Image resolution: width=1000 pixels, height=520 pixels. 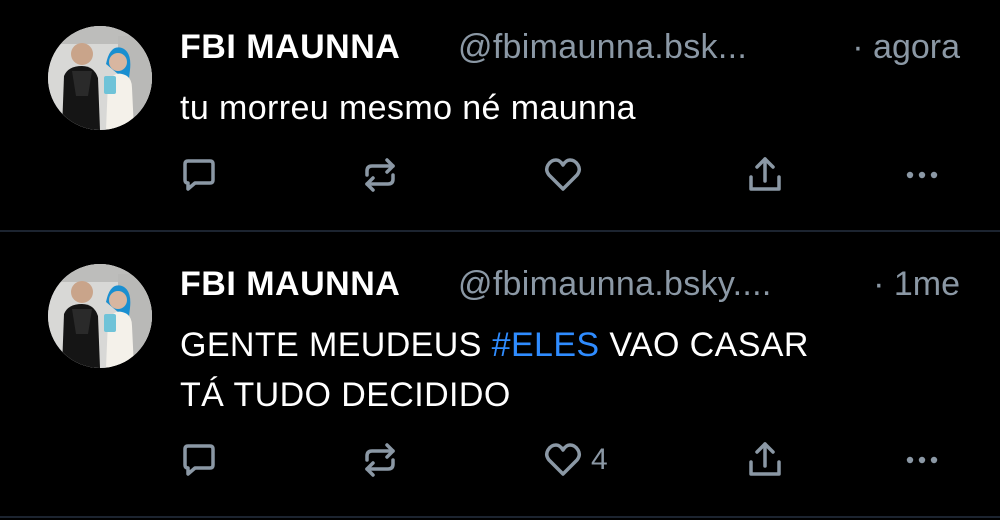 I want to click on post-text: tu morreu mesmo né maunna, so click(x=408, y=108).